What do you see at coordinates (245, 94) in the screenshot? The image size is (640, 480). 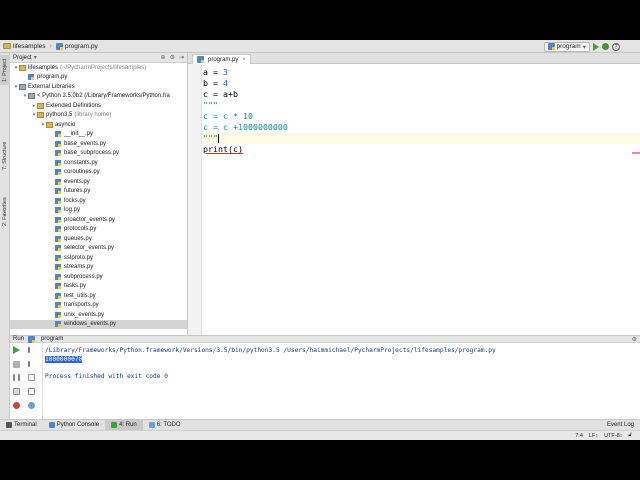 I see `code-line: c = a+b` at bounding box center [245, 94].